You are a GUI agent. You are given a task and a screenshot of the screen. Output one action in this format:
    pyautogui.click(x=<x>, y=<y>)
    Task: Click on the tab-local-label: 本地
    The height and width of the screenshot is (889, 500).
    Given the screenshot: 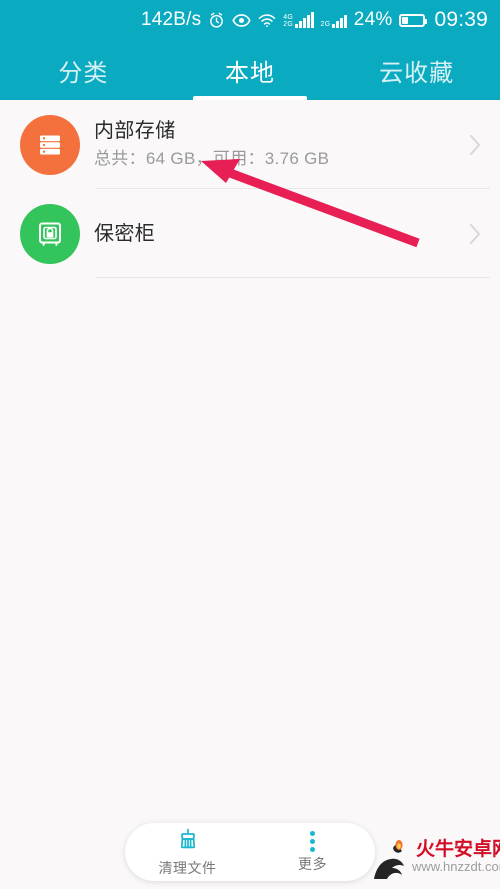 What is the action you would take?
    pyautogui.click(x=250, y=73)
    